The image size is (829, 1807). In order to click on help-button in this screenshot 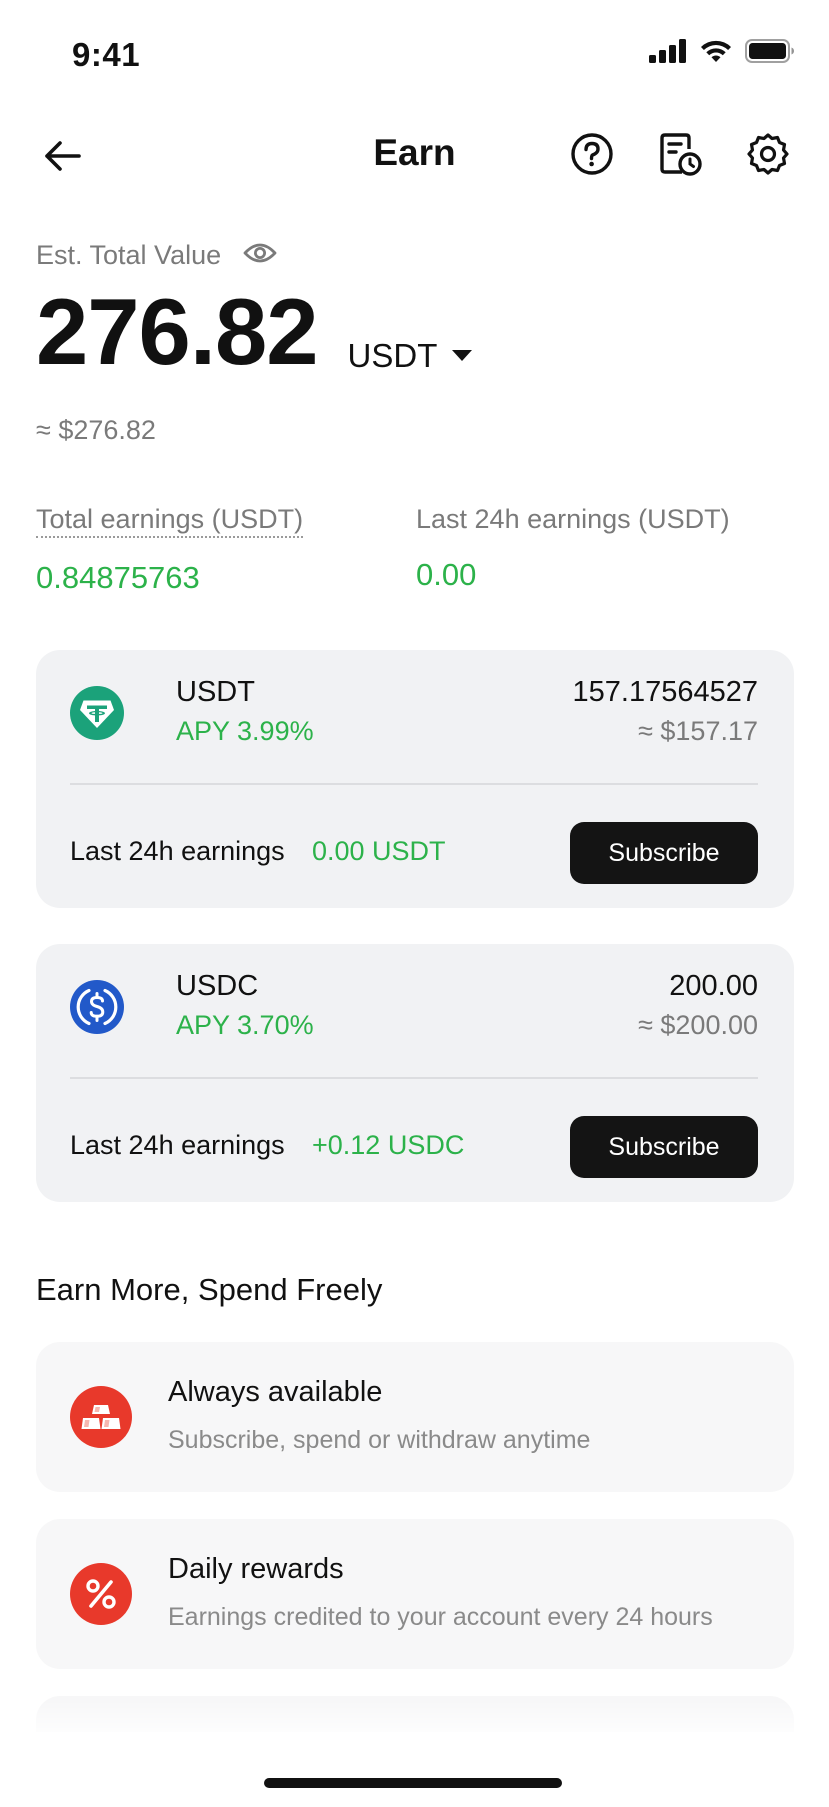, I will do `click(592, 154)`.